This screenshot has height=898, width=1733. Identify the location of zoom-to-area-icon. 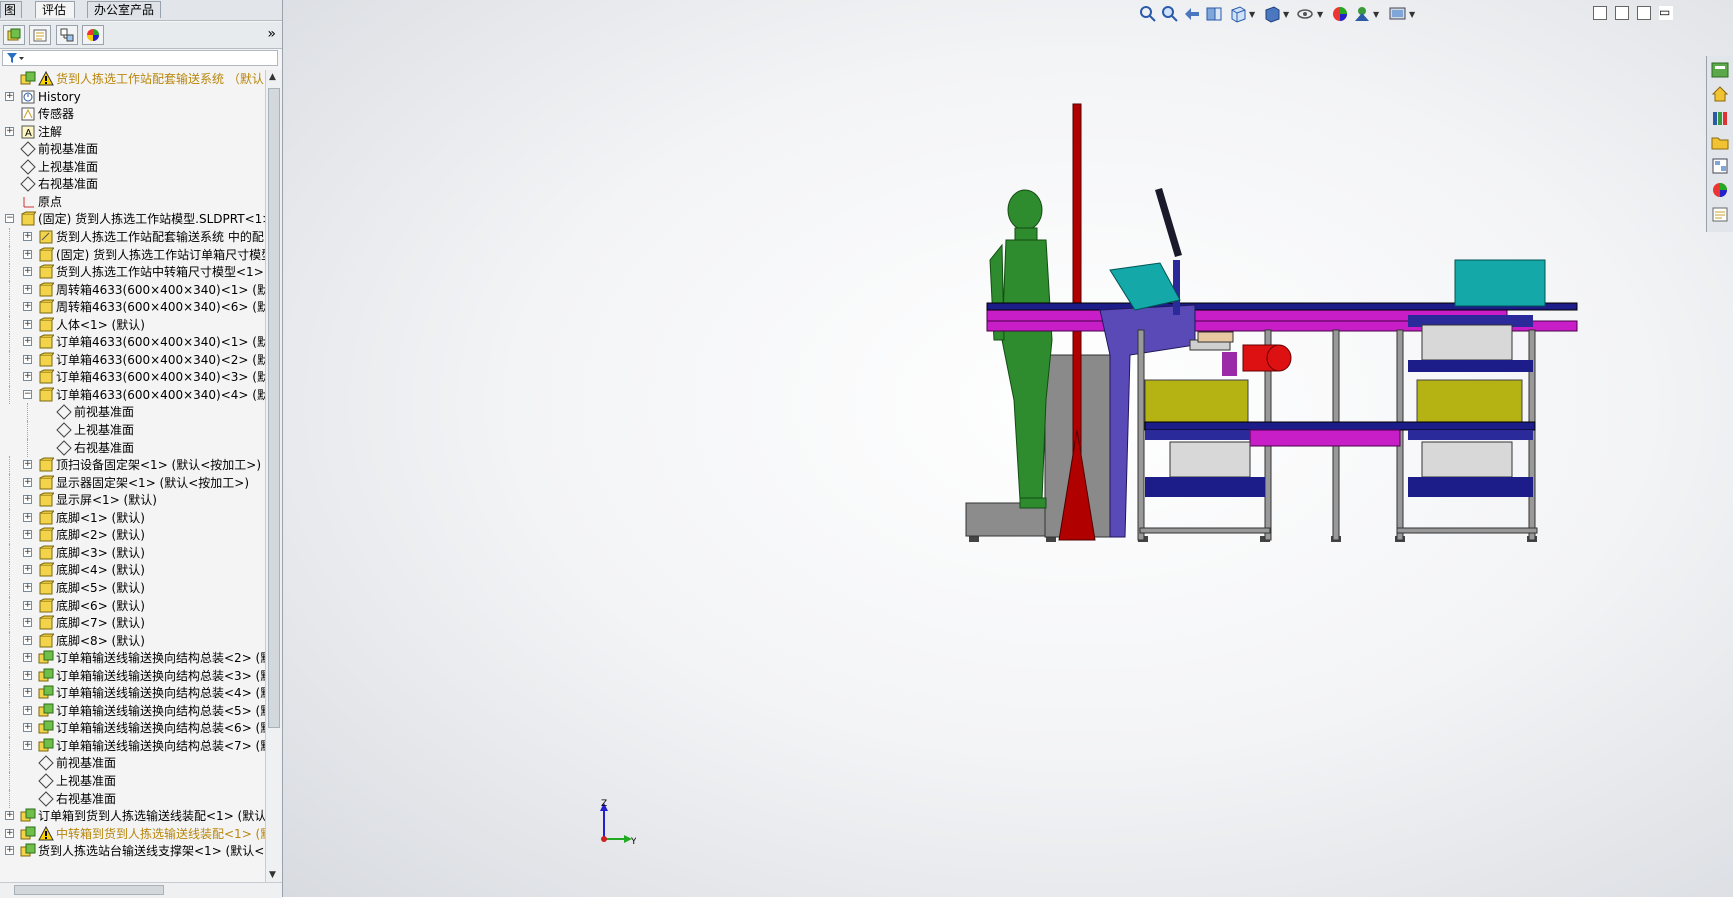
(1170, 14).